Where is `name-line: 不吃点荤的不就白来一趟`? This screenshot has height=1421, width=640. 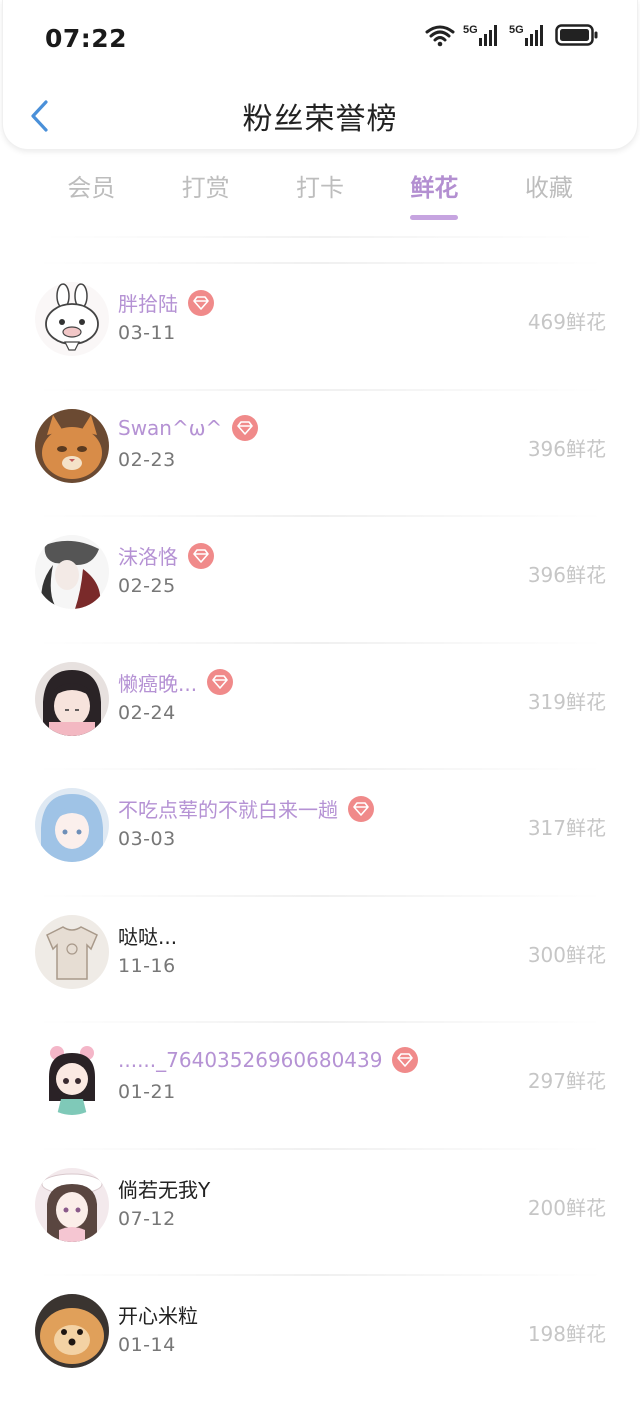 name-line: 不吃点荤的不就白来一趟 is located at coordinates (246, 808).